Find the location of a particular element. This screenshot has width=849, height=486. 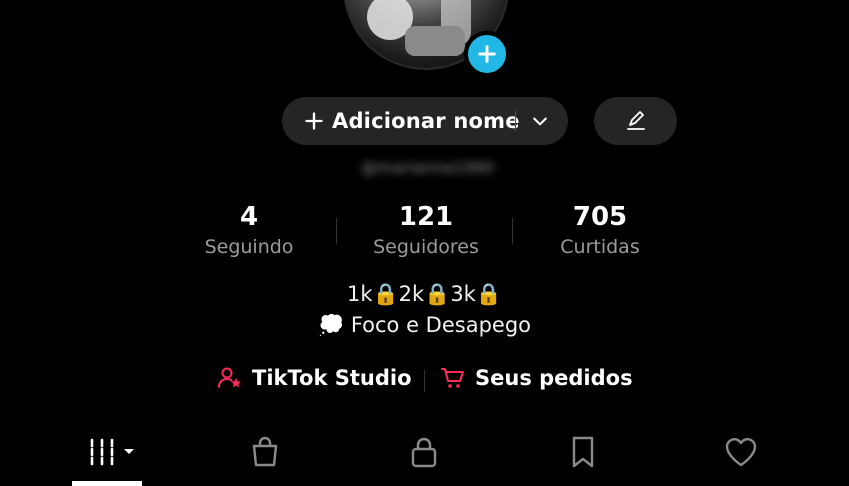

bio-line: 💭 Foco e Desapego is located at coordinates (424, 325).